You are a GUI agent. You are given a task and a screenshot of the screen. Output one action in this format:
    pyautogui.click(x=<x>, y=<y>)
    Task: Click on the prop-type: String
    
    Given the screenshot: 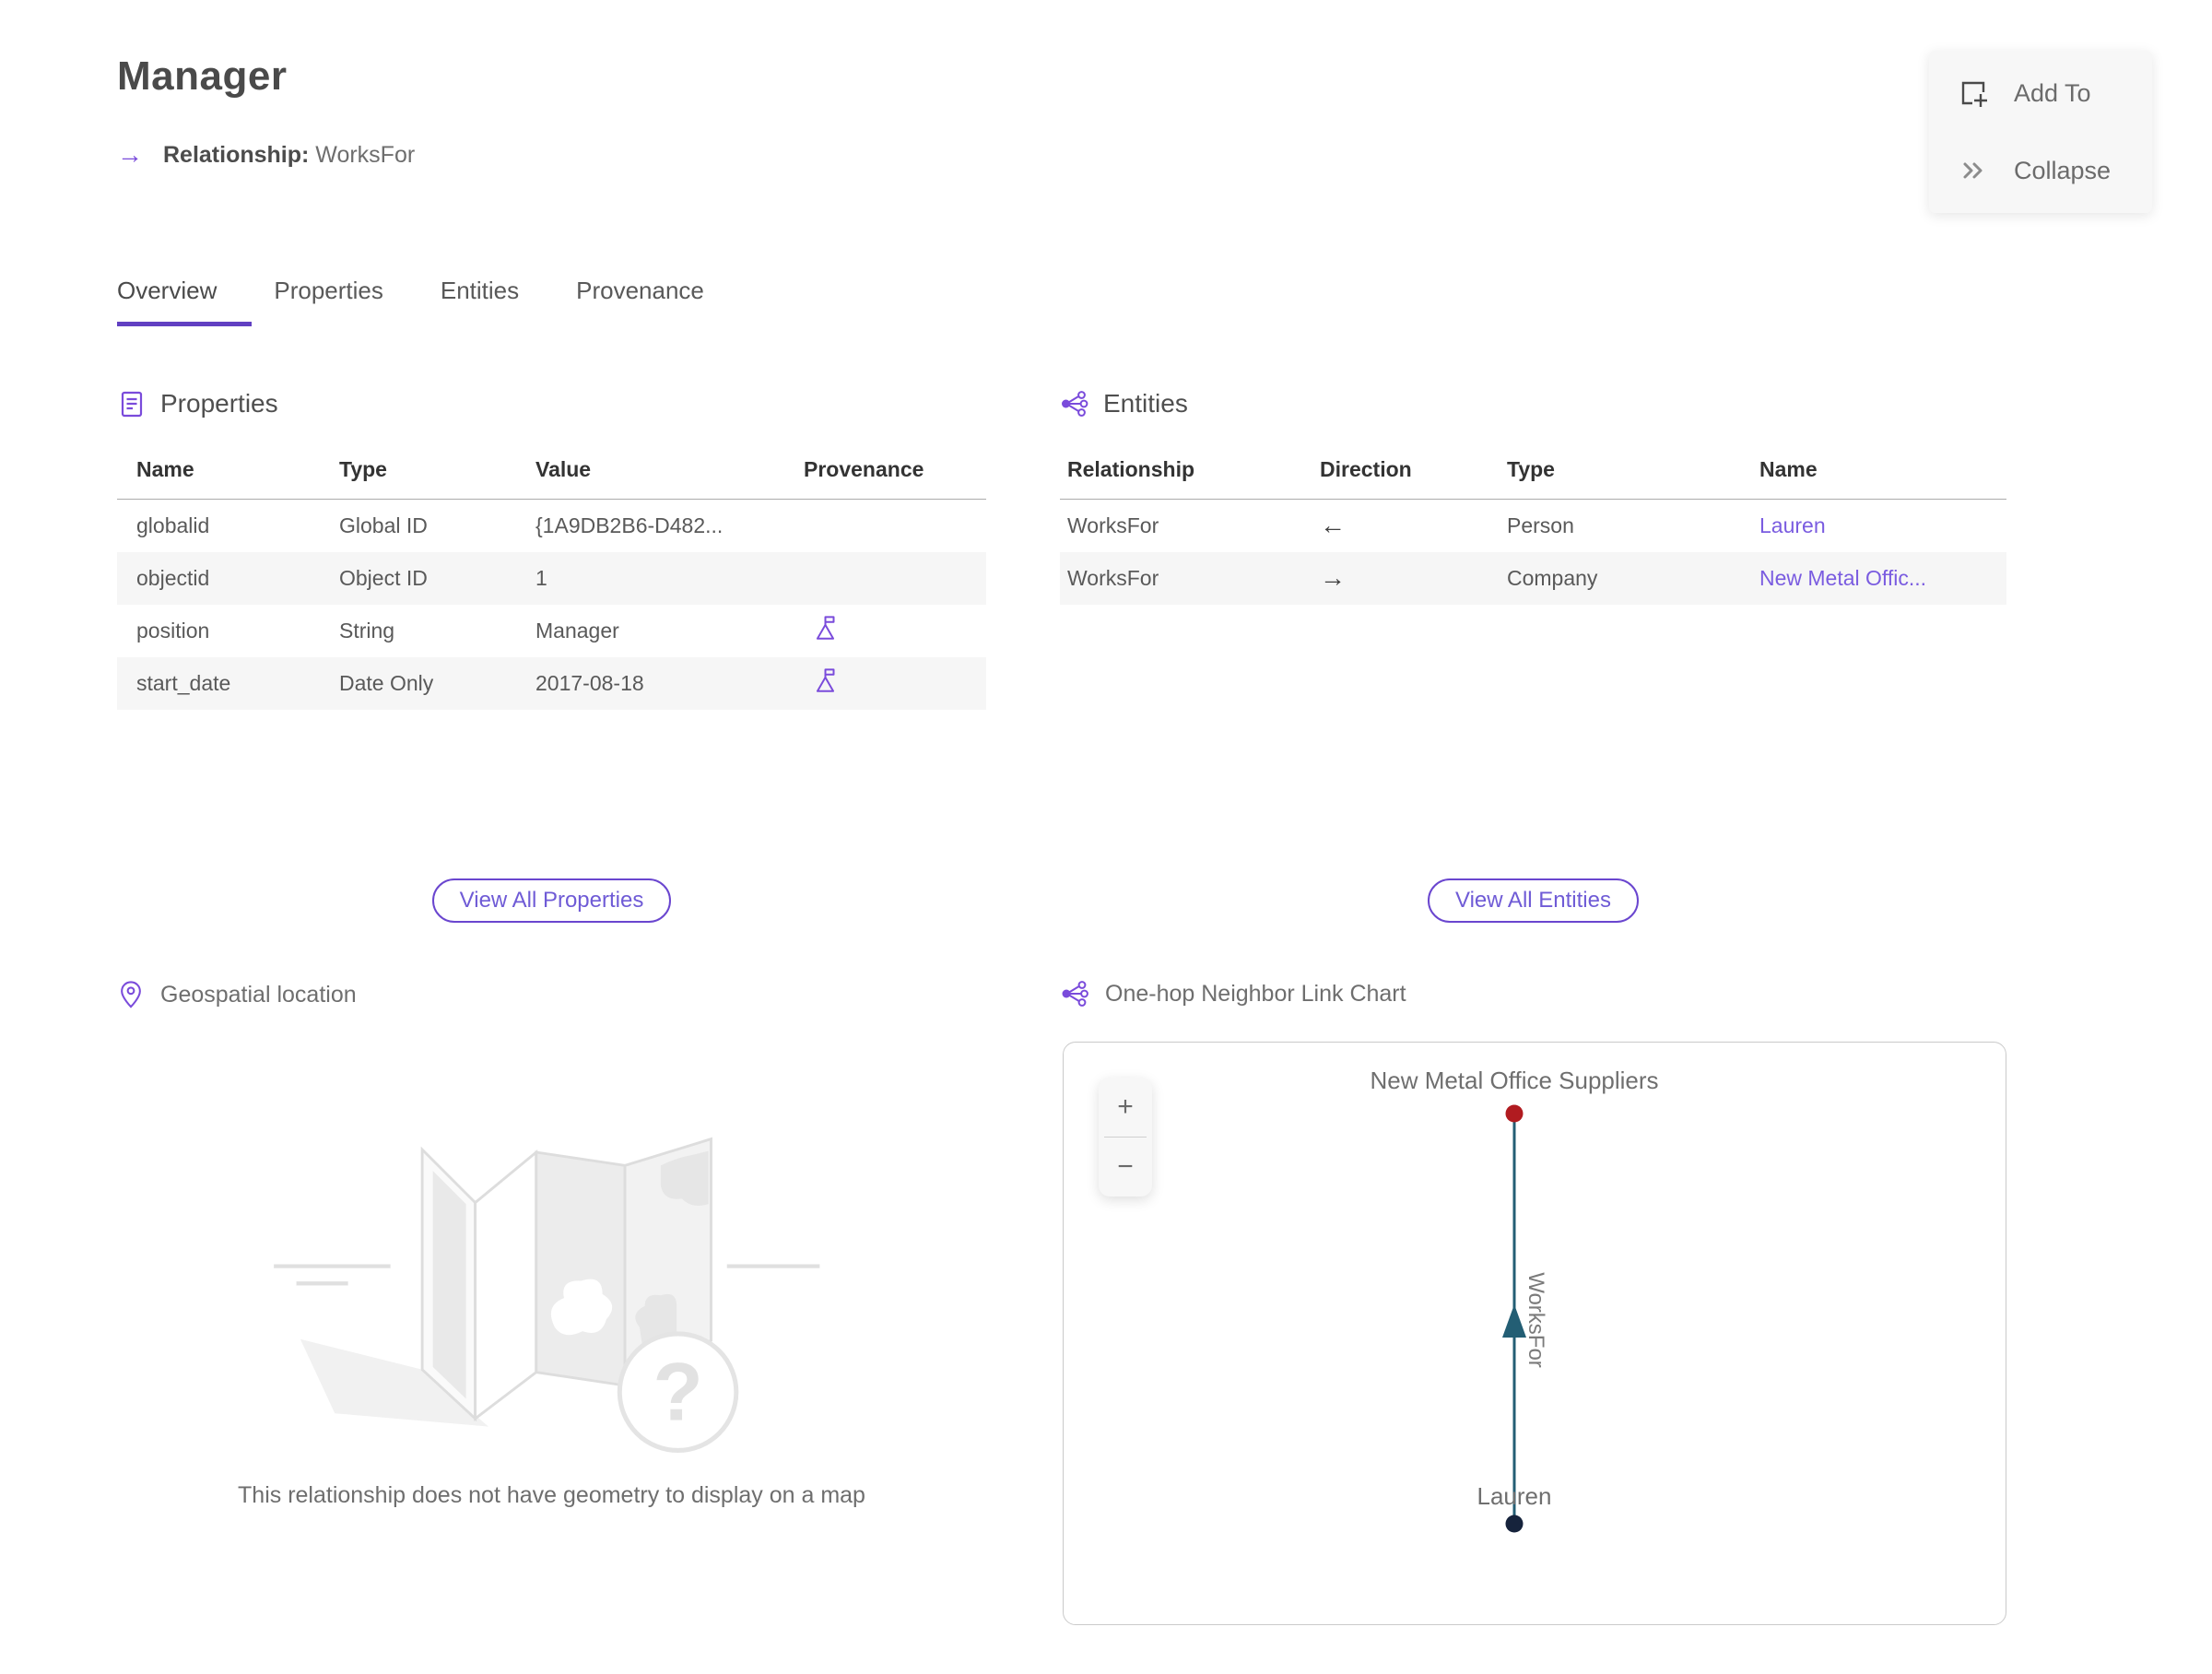 What is the action you would take?
    pyautogui.click(x=367, y=630)
    